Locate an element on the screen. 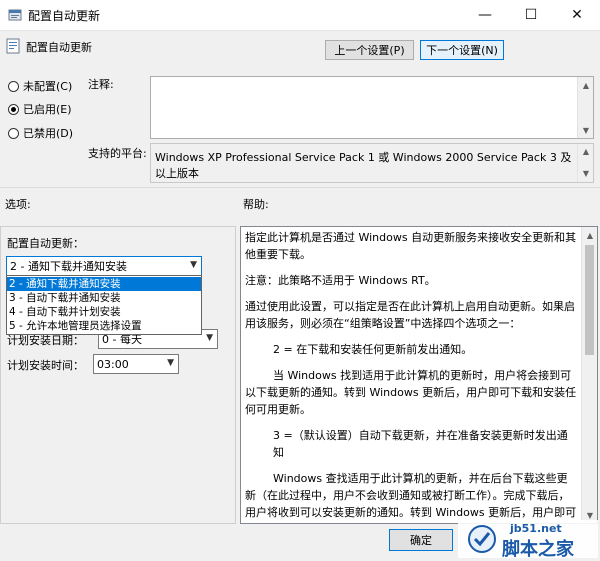 The height and width of the screenshot is (561, 600). maximize-button: ☐ is located at coordinates (531, 15).